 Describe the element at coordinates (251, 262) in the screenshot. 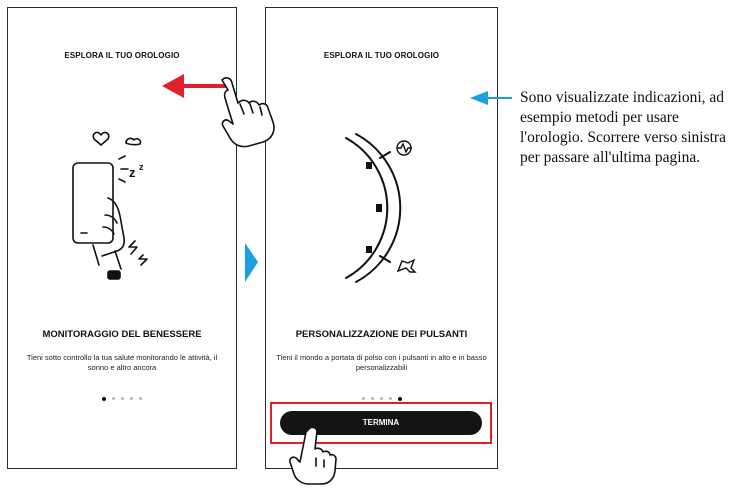

I see `next-arrow` at that location.